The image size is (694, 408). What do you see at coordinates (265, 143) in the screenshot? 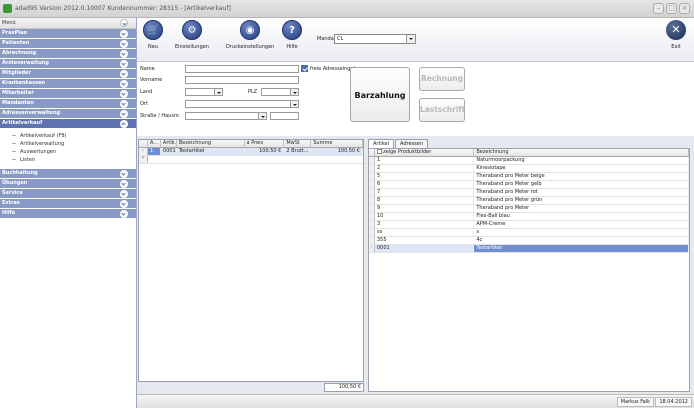
I see `column-header: á Preis` at bounding box center [265, 143].